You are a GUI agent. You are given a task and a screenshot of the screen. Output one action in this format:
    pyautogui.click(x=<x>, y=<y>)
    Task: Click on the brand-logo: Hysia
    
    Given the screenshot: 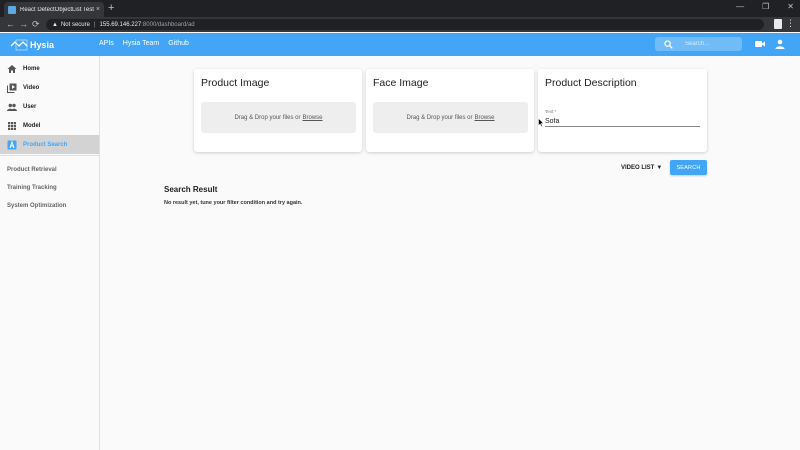 What is the action you would take?
    pyautogui.click(x=32, y=44)
    